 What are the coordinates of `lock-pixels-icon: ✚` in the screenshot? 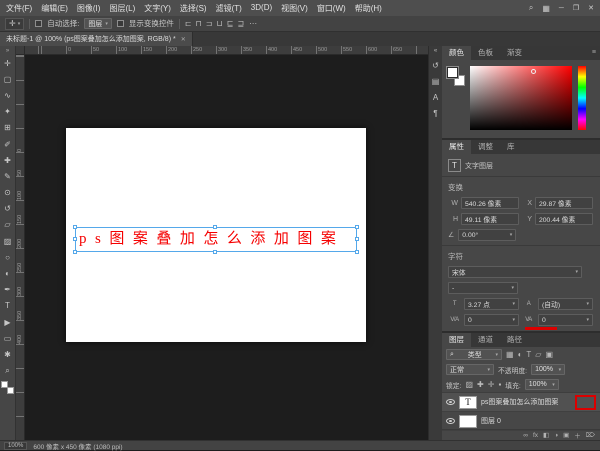 It's located at (480, 384).